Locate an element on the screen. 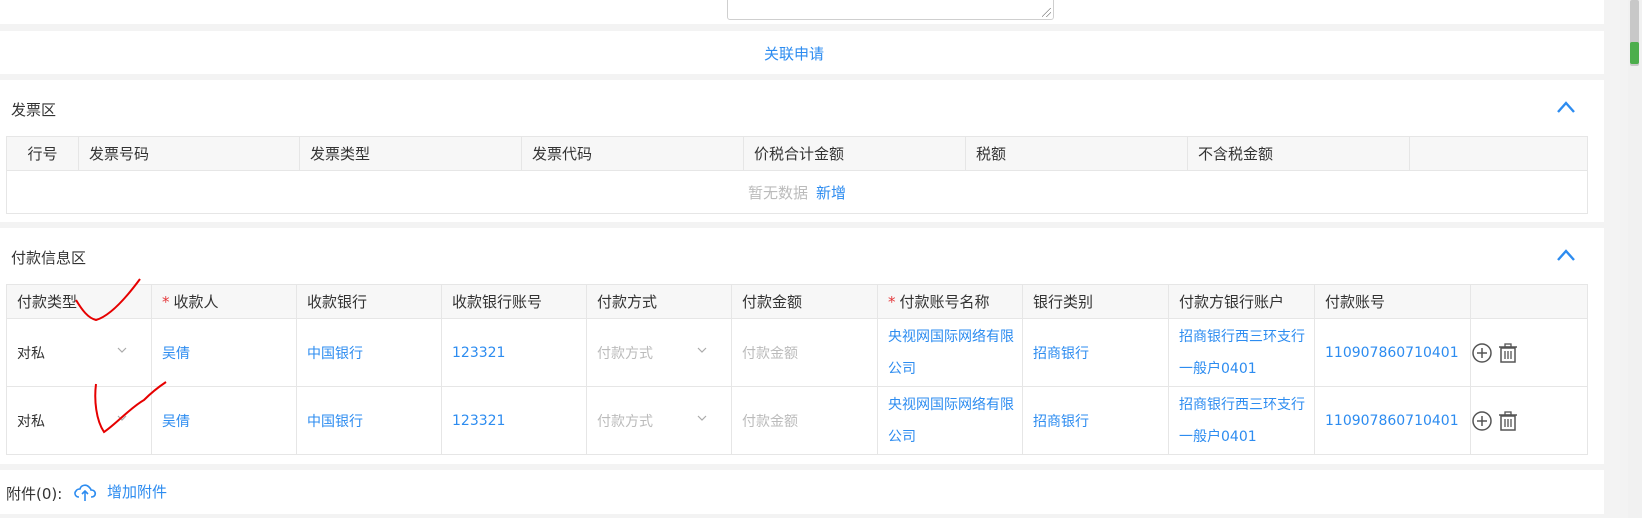 This screenshot has width=1642, height=518. top-panel is located at coordinates (802, 12).